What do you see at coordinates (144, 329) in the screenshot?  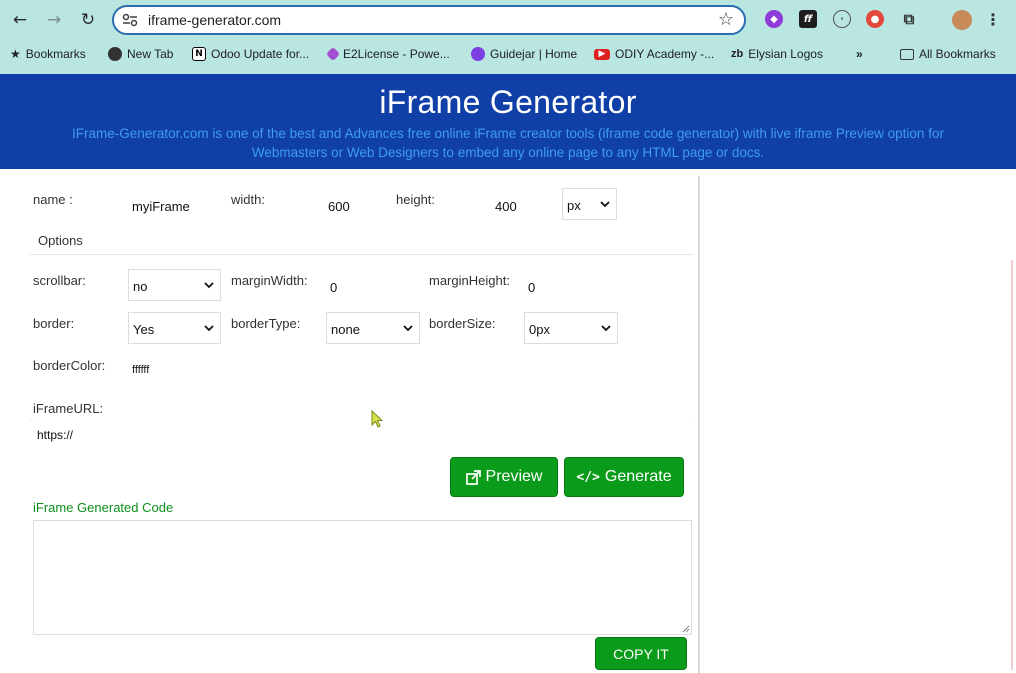 I see `border-value: Yes` at bounding box center [144, 329].